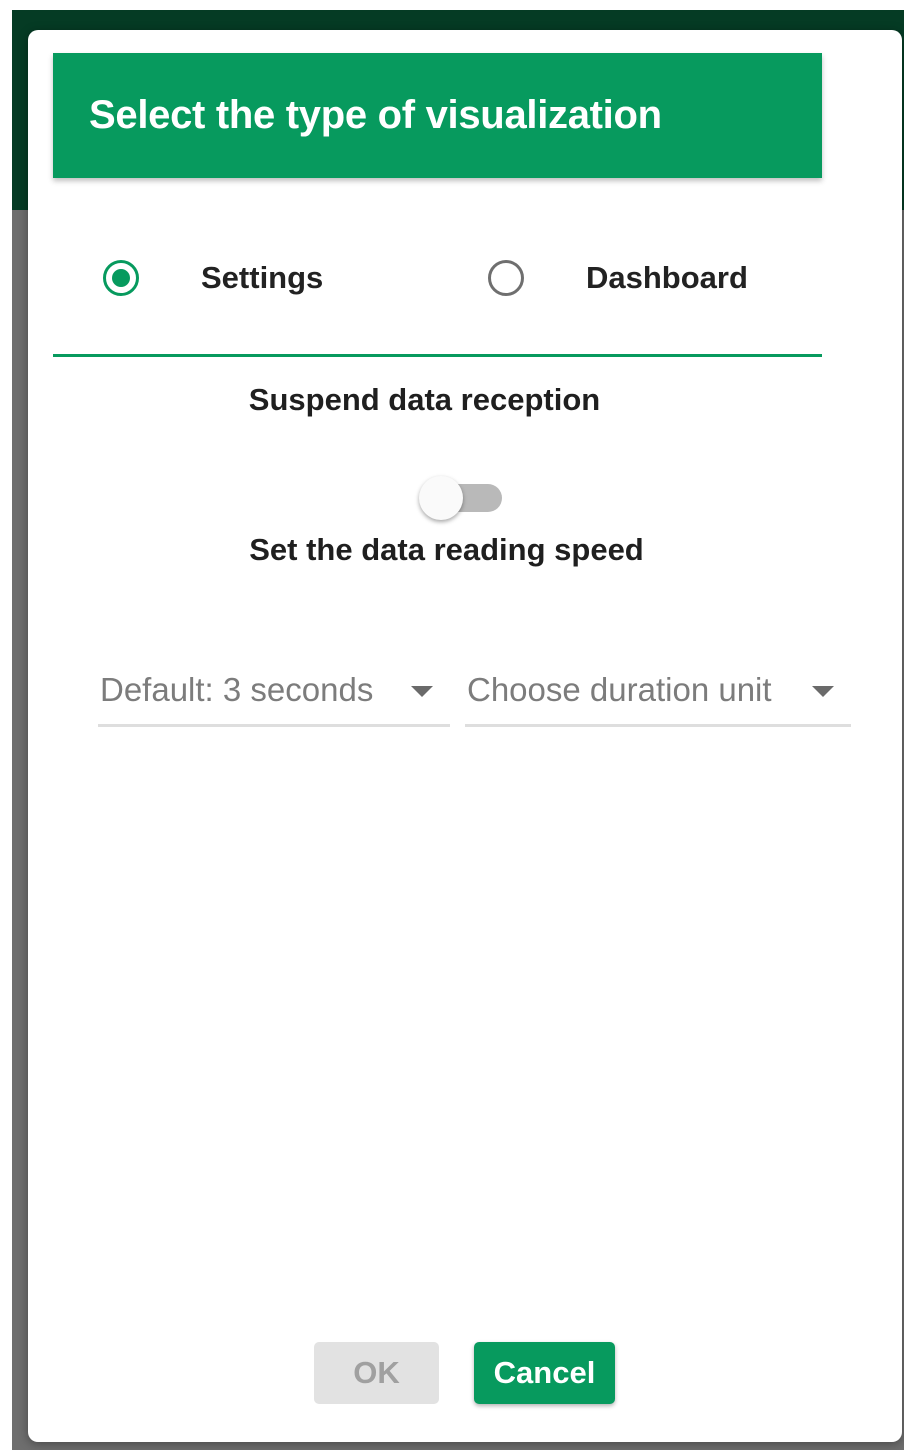 The width and height of the screenshot is (904, 1450). Describe the element at coordinates (667, 277) in the screenshot. I see `radio-label-dashboard: Dashboard` at that location.